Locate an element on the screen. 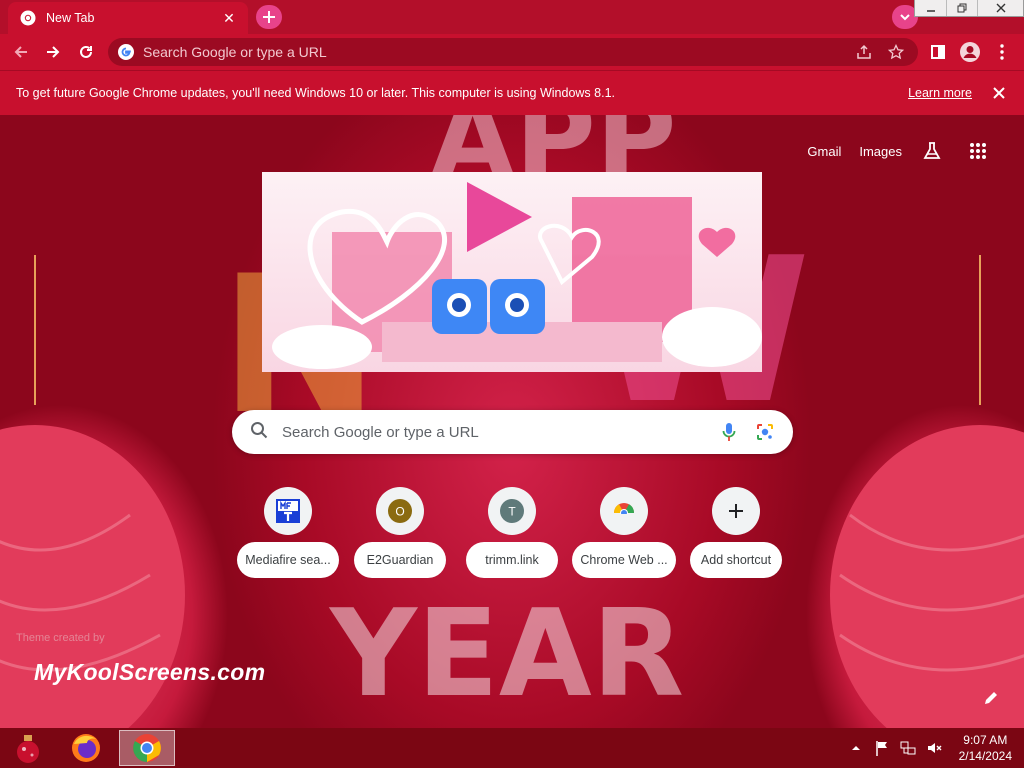 The height and width of the screenshot is (768, 1024). restore-icon is located at coordinates (962, 8).